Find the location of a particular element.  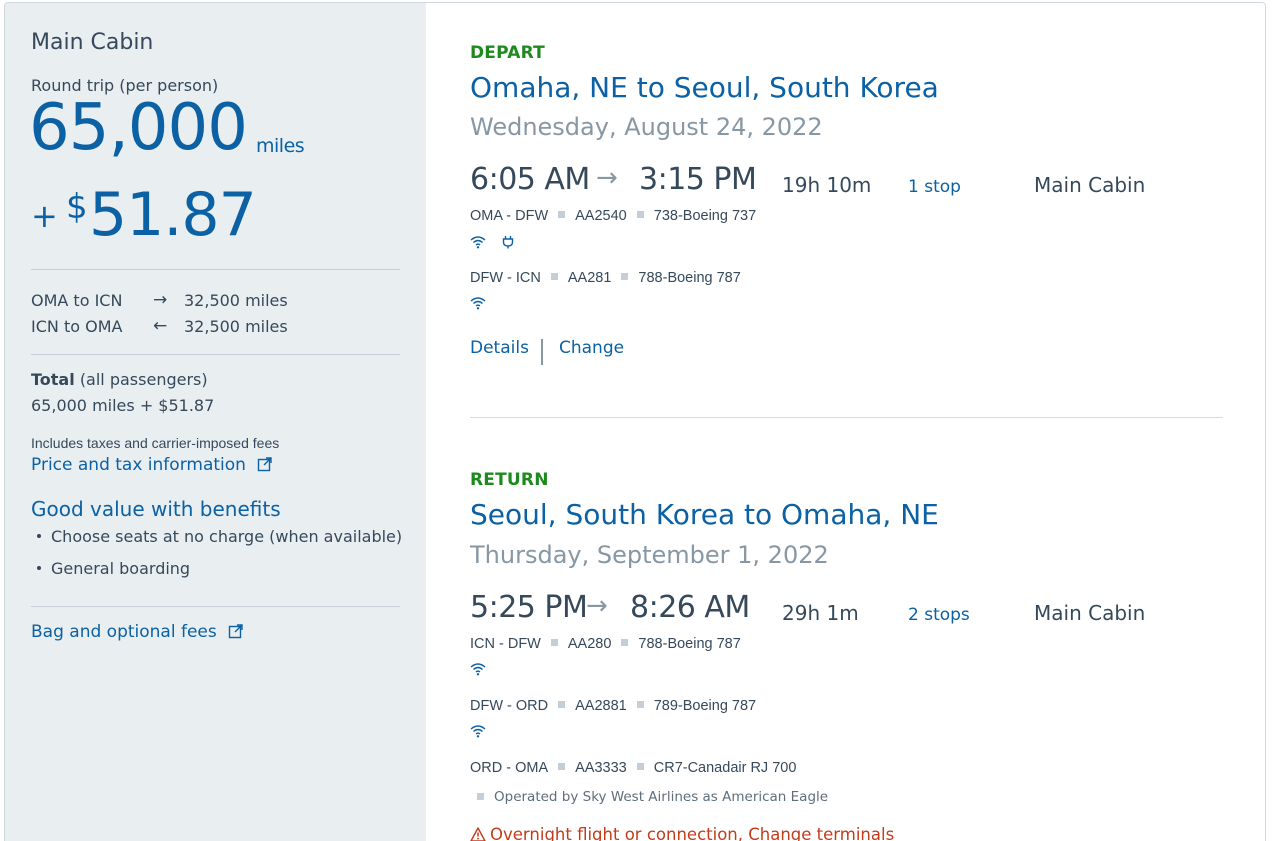

return-date: Thursday, September 1, 2022 is located at coordinates (649, 555).